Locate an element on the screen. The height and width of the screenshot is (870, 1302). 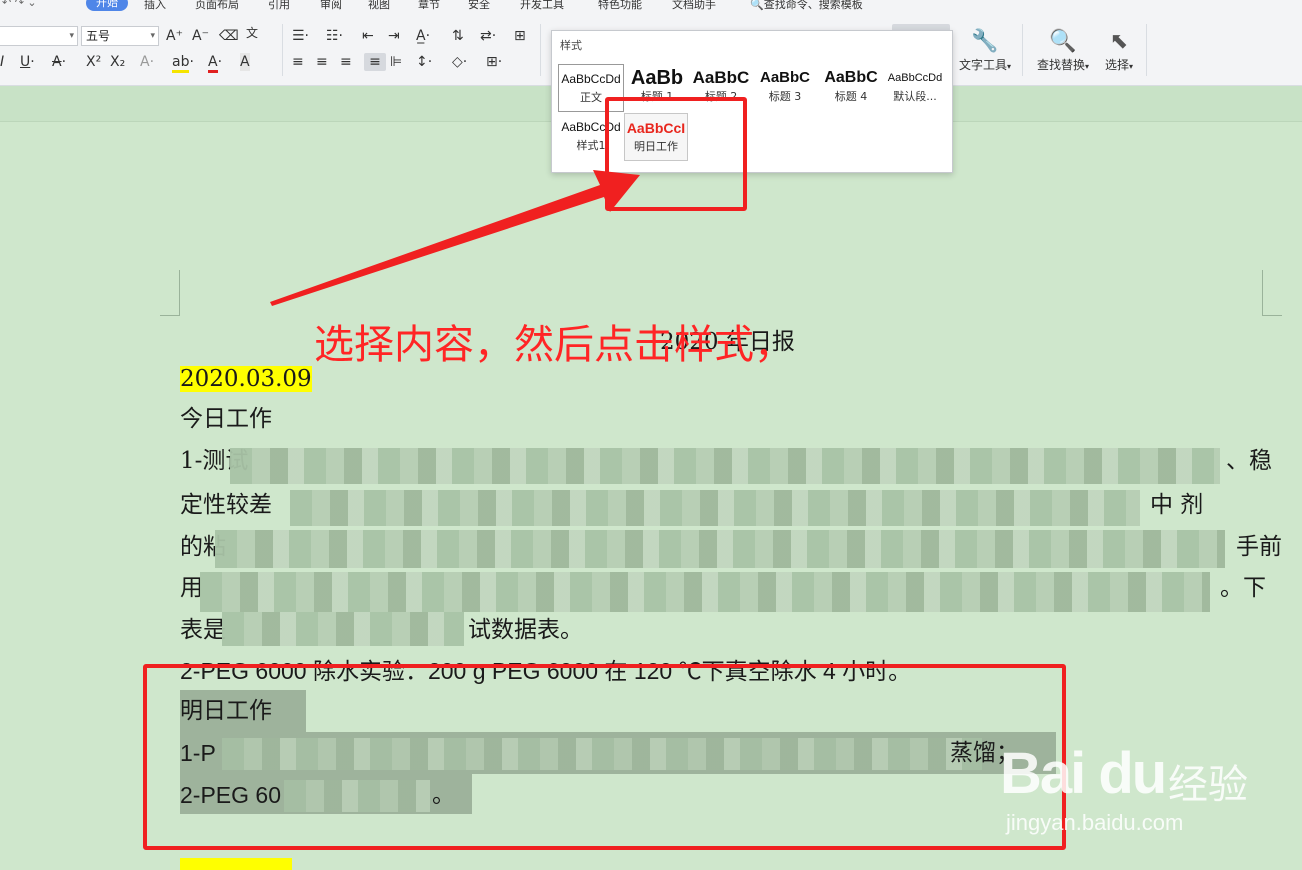
annotation-text: 选择内容，然后点击样式， is located at coordinates (554, 345).